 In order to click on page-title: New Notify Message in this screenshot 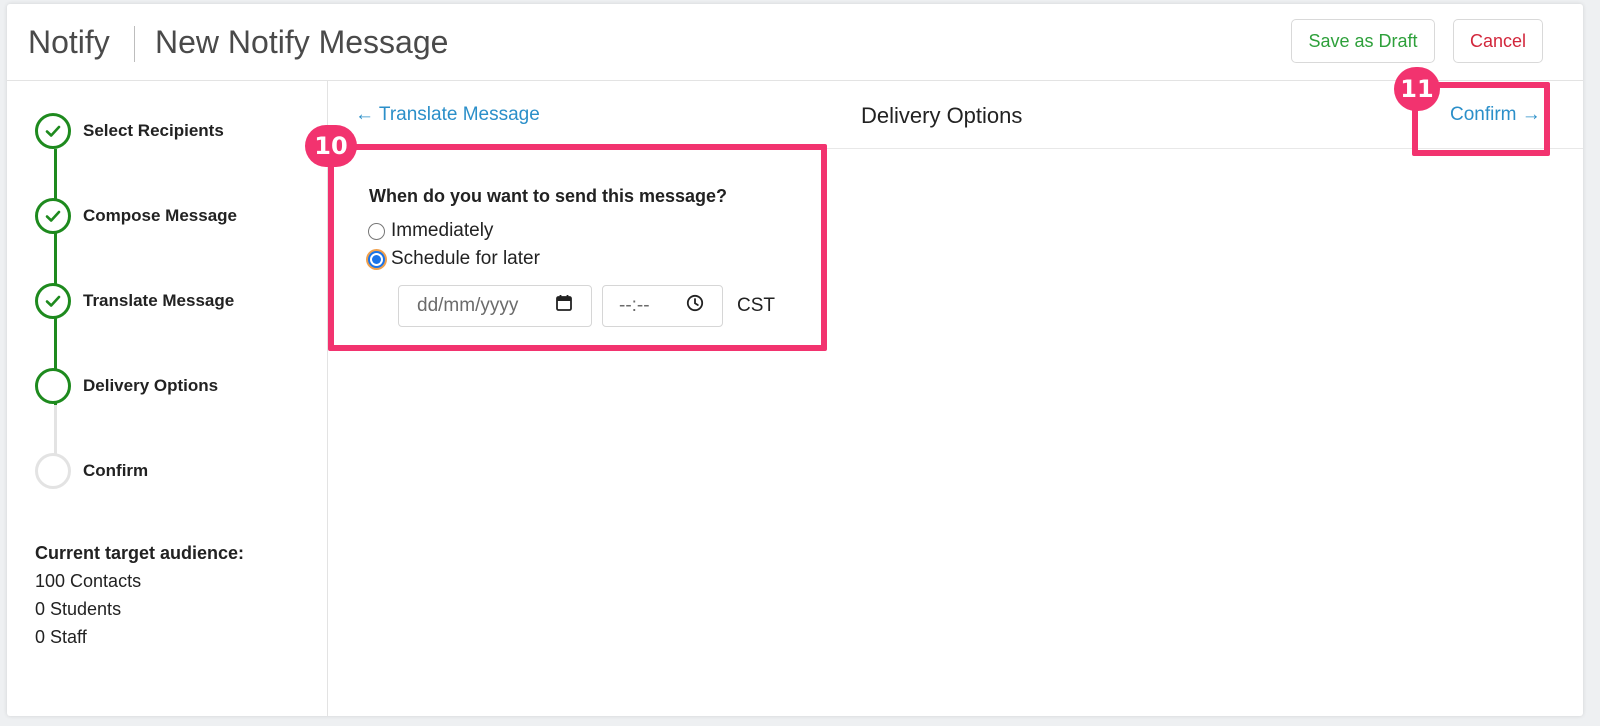, I will do `click(302, 42)`.